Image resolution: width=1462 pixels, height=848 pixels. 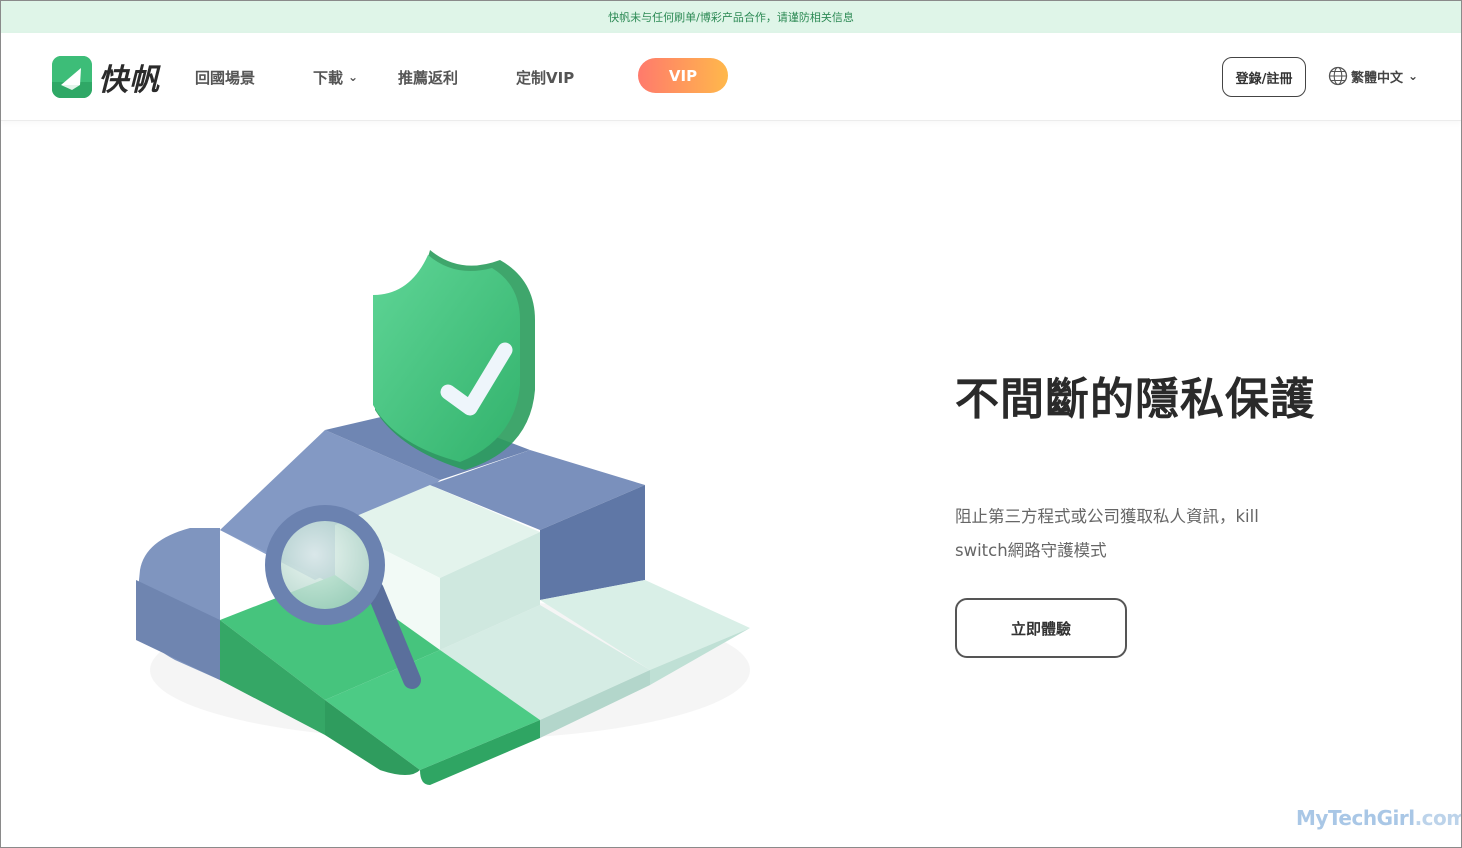 I want to click on nav-label: 回國場景, so click(x=225, y=78).